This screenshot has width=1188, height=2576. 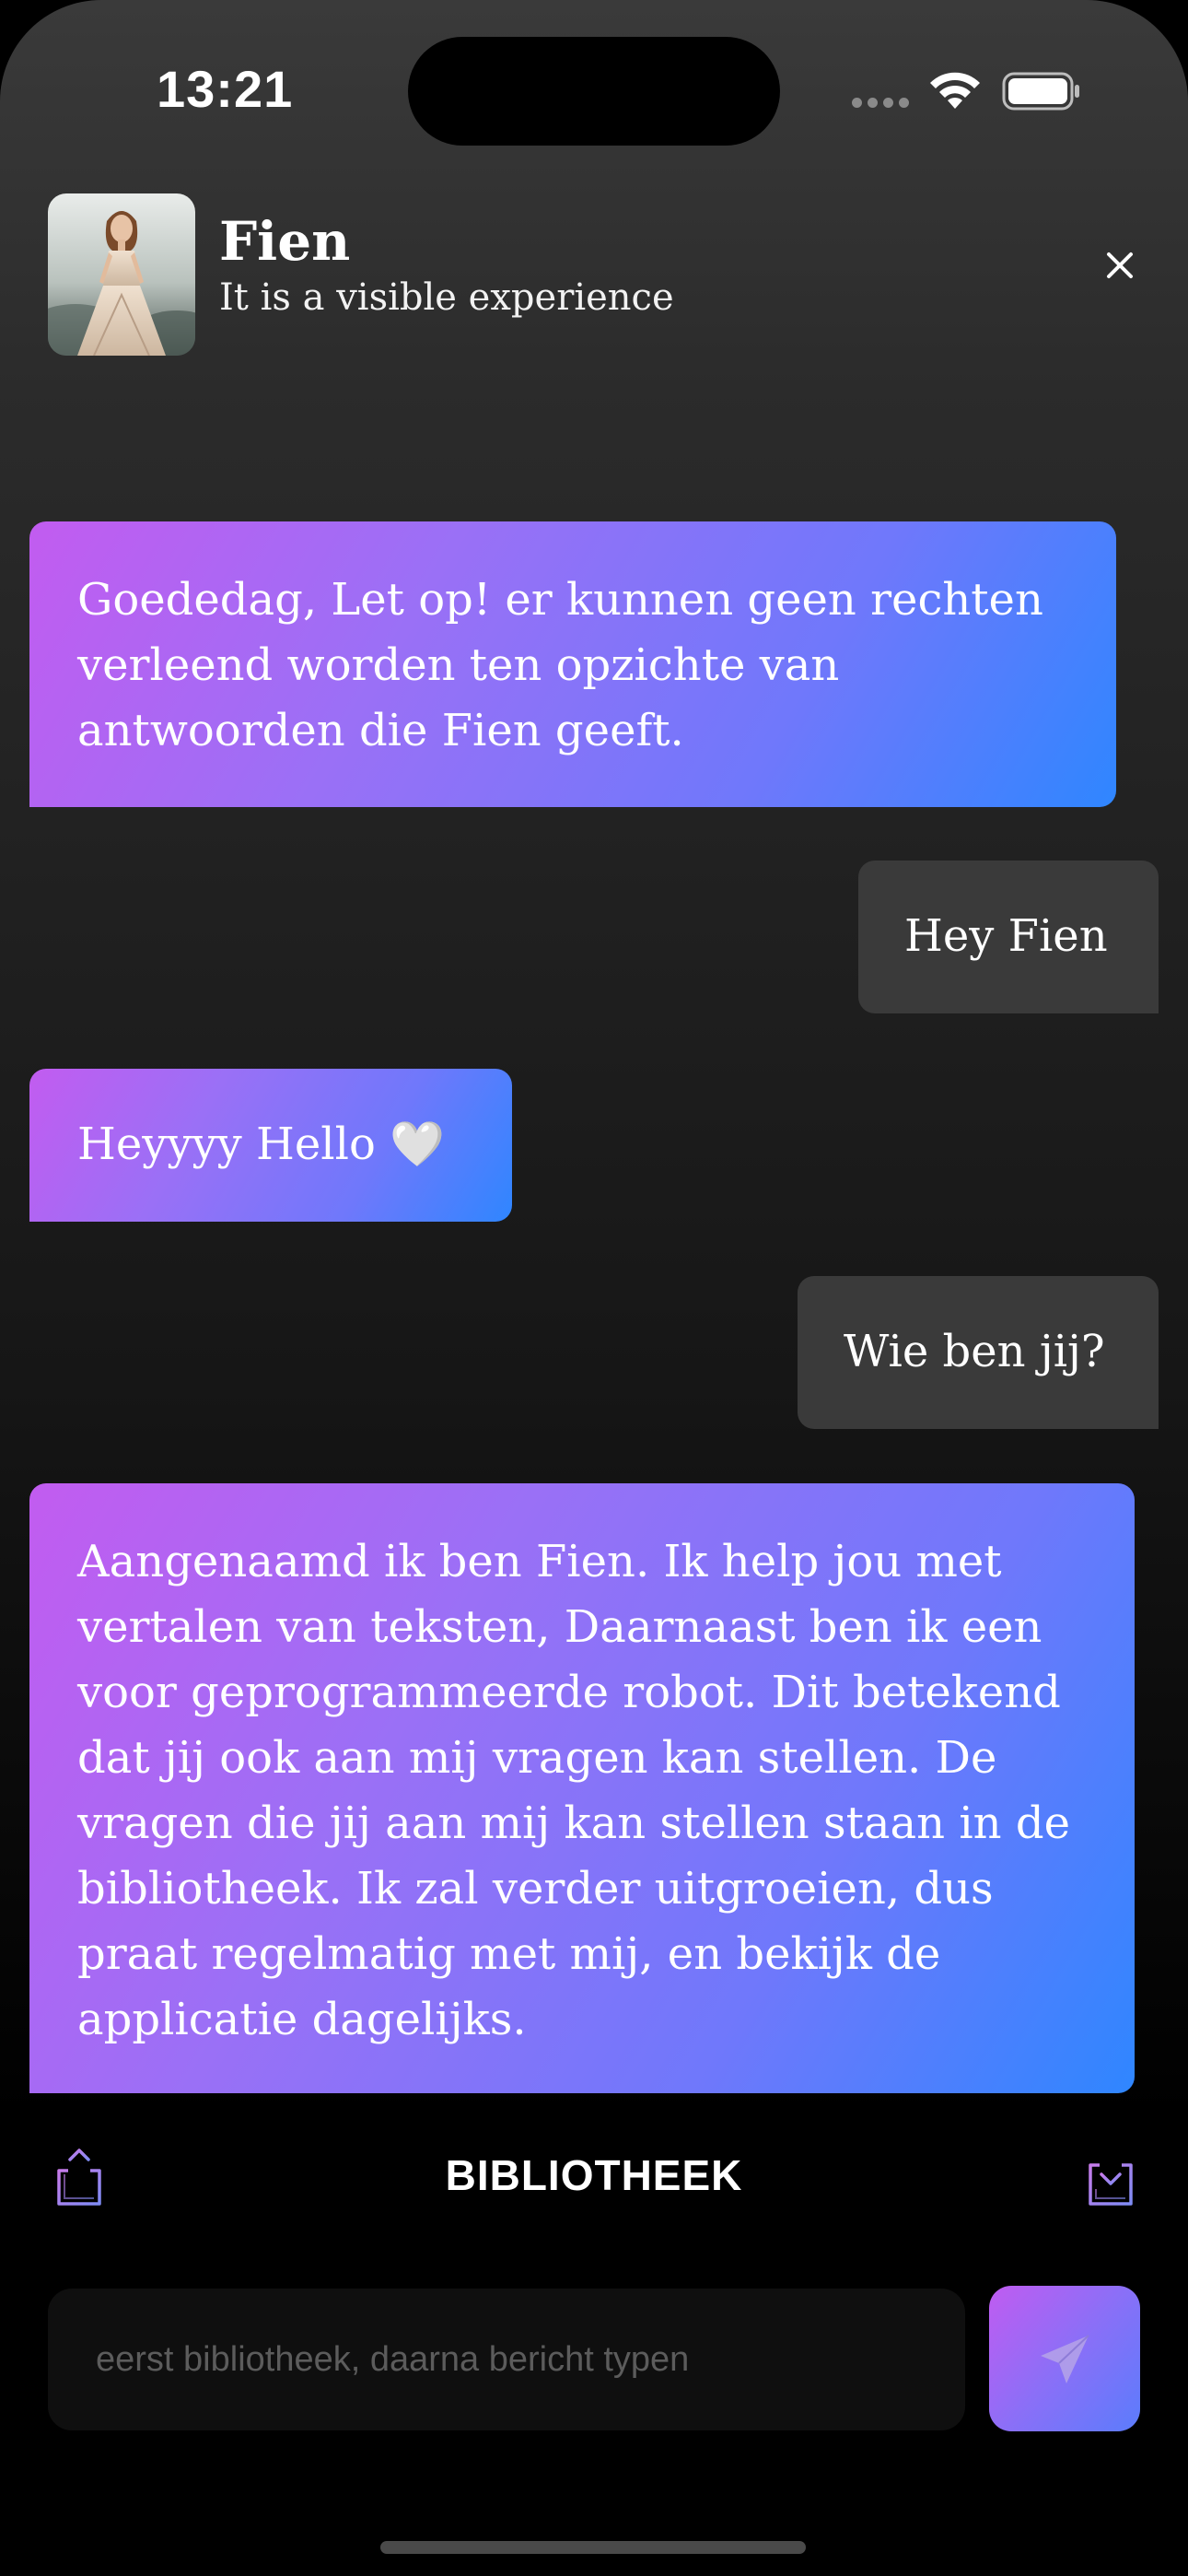 I want to click on send-button, so click(x=1064, y=2358).